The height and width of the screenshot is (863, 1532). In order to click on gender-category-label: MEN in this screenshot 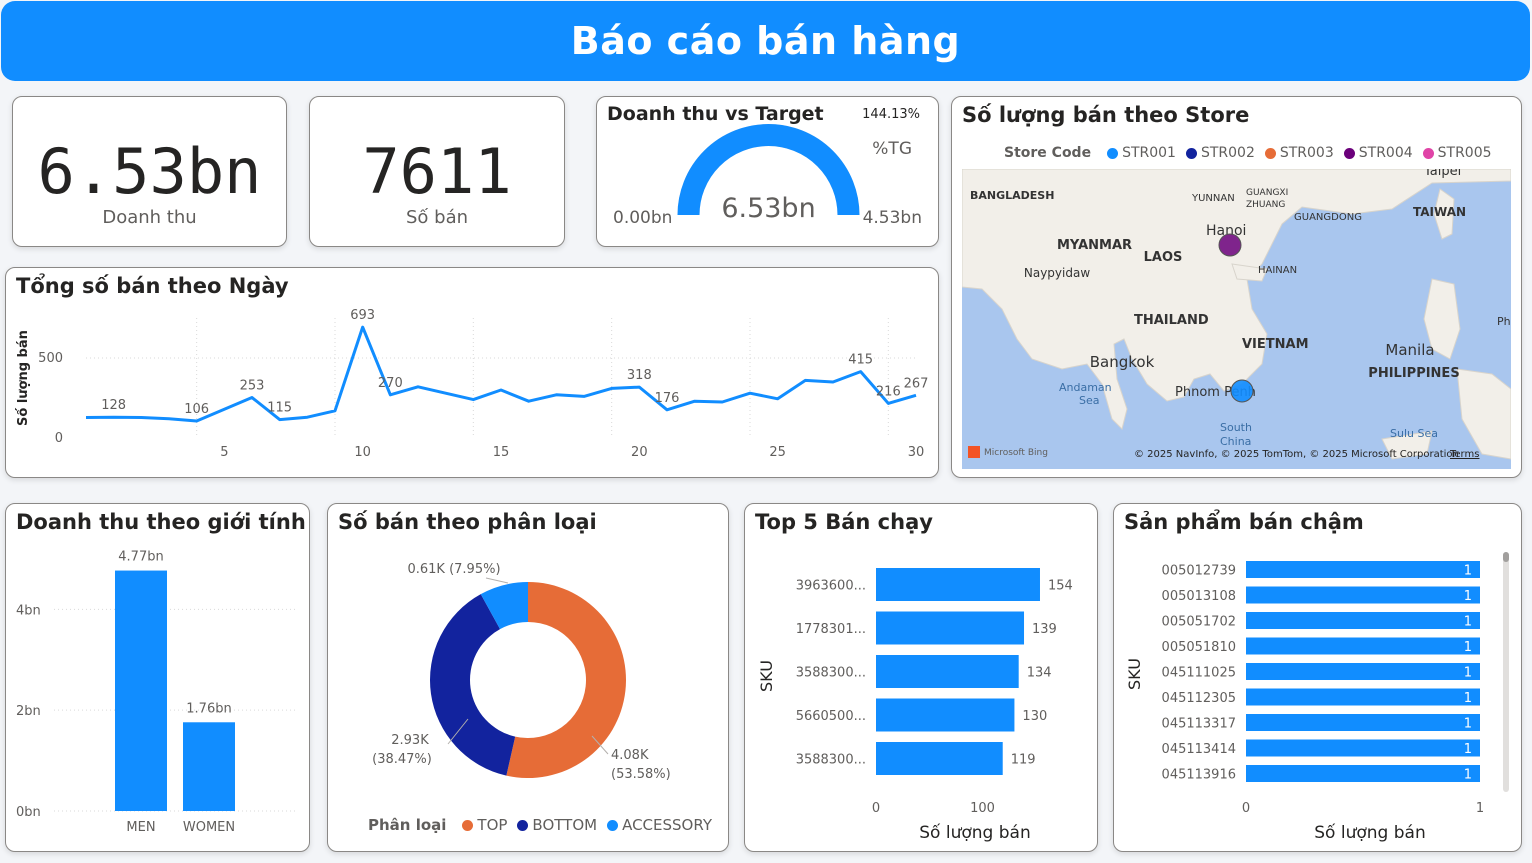, I will do `click(140, 827)`.